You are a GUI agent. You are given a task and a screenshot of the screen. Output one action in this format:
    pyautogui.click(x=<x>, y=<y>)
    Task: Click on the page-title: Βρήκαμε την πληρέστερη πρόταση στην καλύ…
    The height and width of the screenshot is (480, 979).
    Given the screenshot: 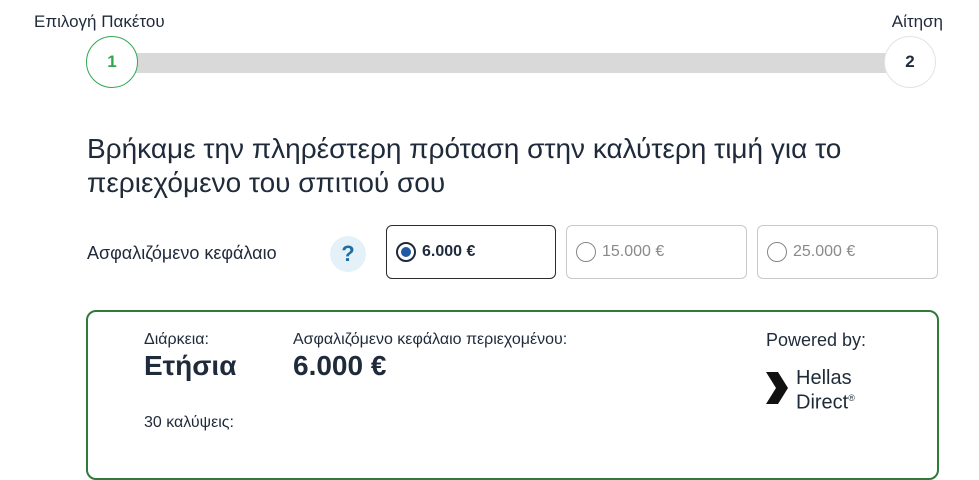 What is the action you would take?
    pyautogui.click(x=464, y=165)
    